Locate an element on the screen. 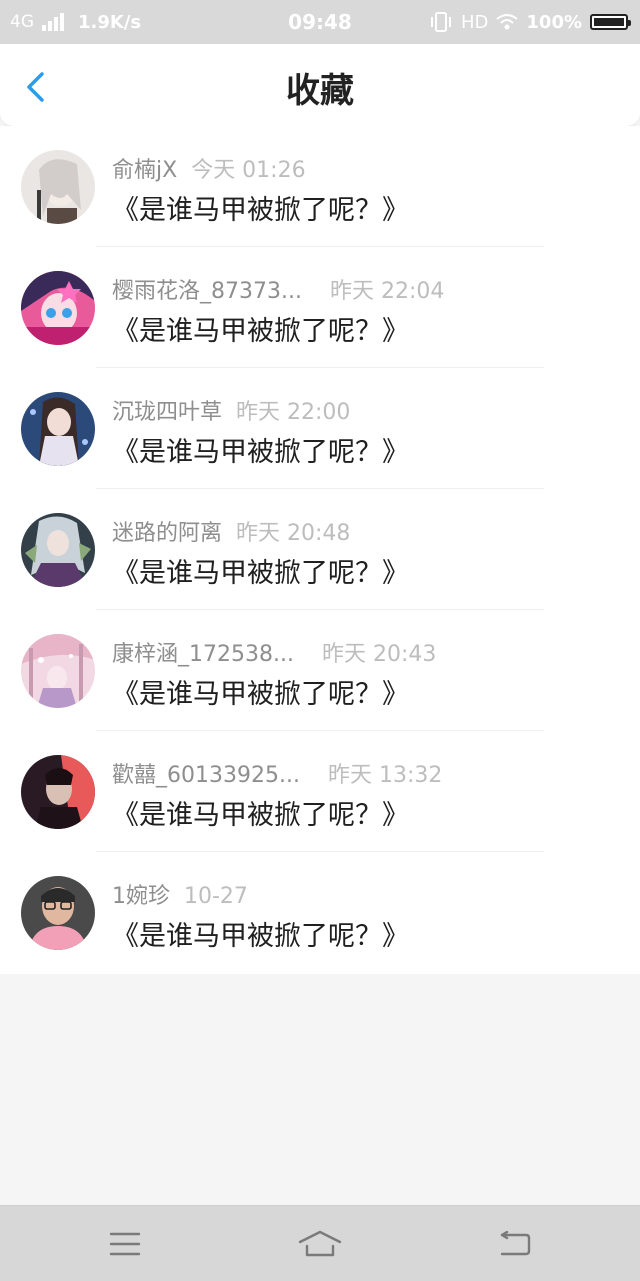 The height and width of the screenshot is (1281, 640). item-meta: 樱雨花洛_87373... 昨天 22:04 is located at coordinates (278, 289).